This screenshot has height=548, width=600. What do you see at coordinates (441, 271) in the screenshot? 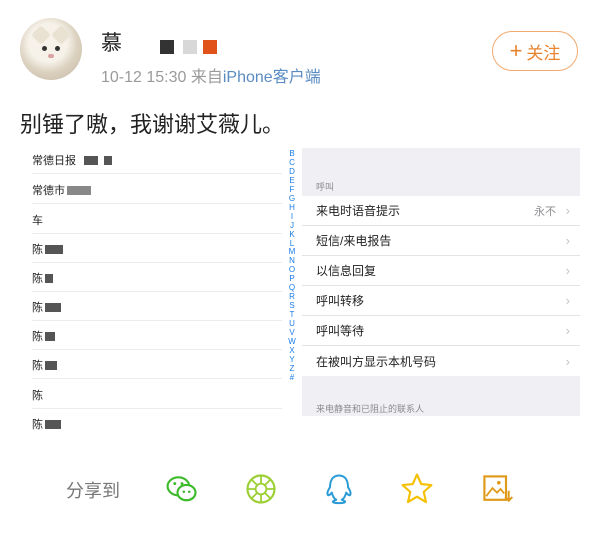
I see `settings-row: 以信息回复 ›` at bounding box center [441, 271].